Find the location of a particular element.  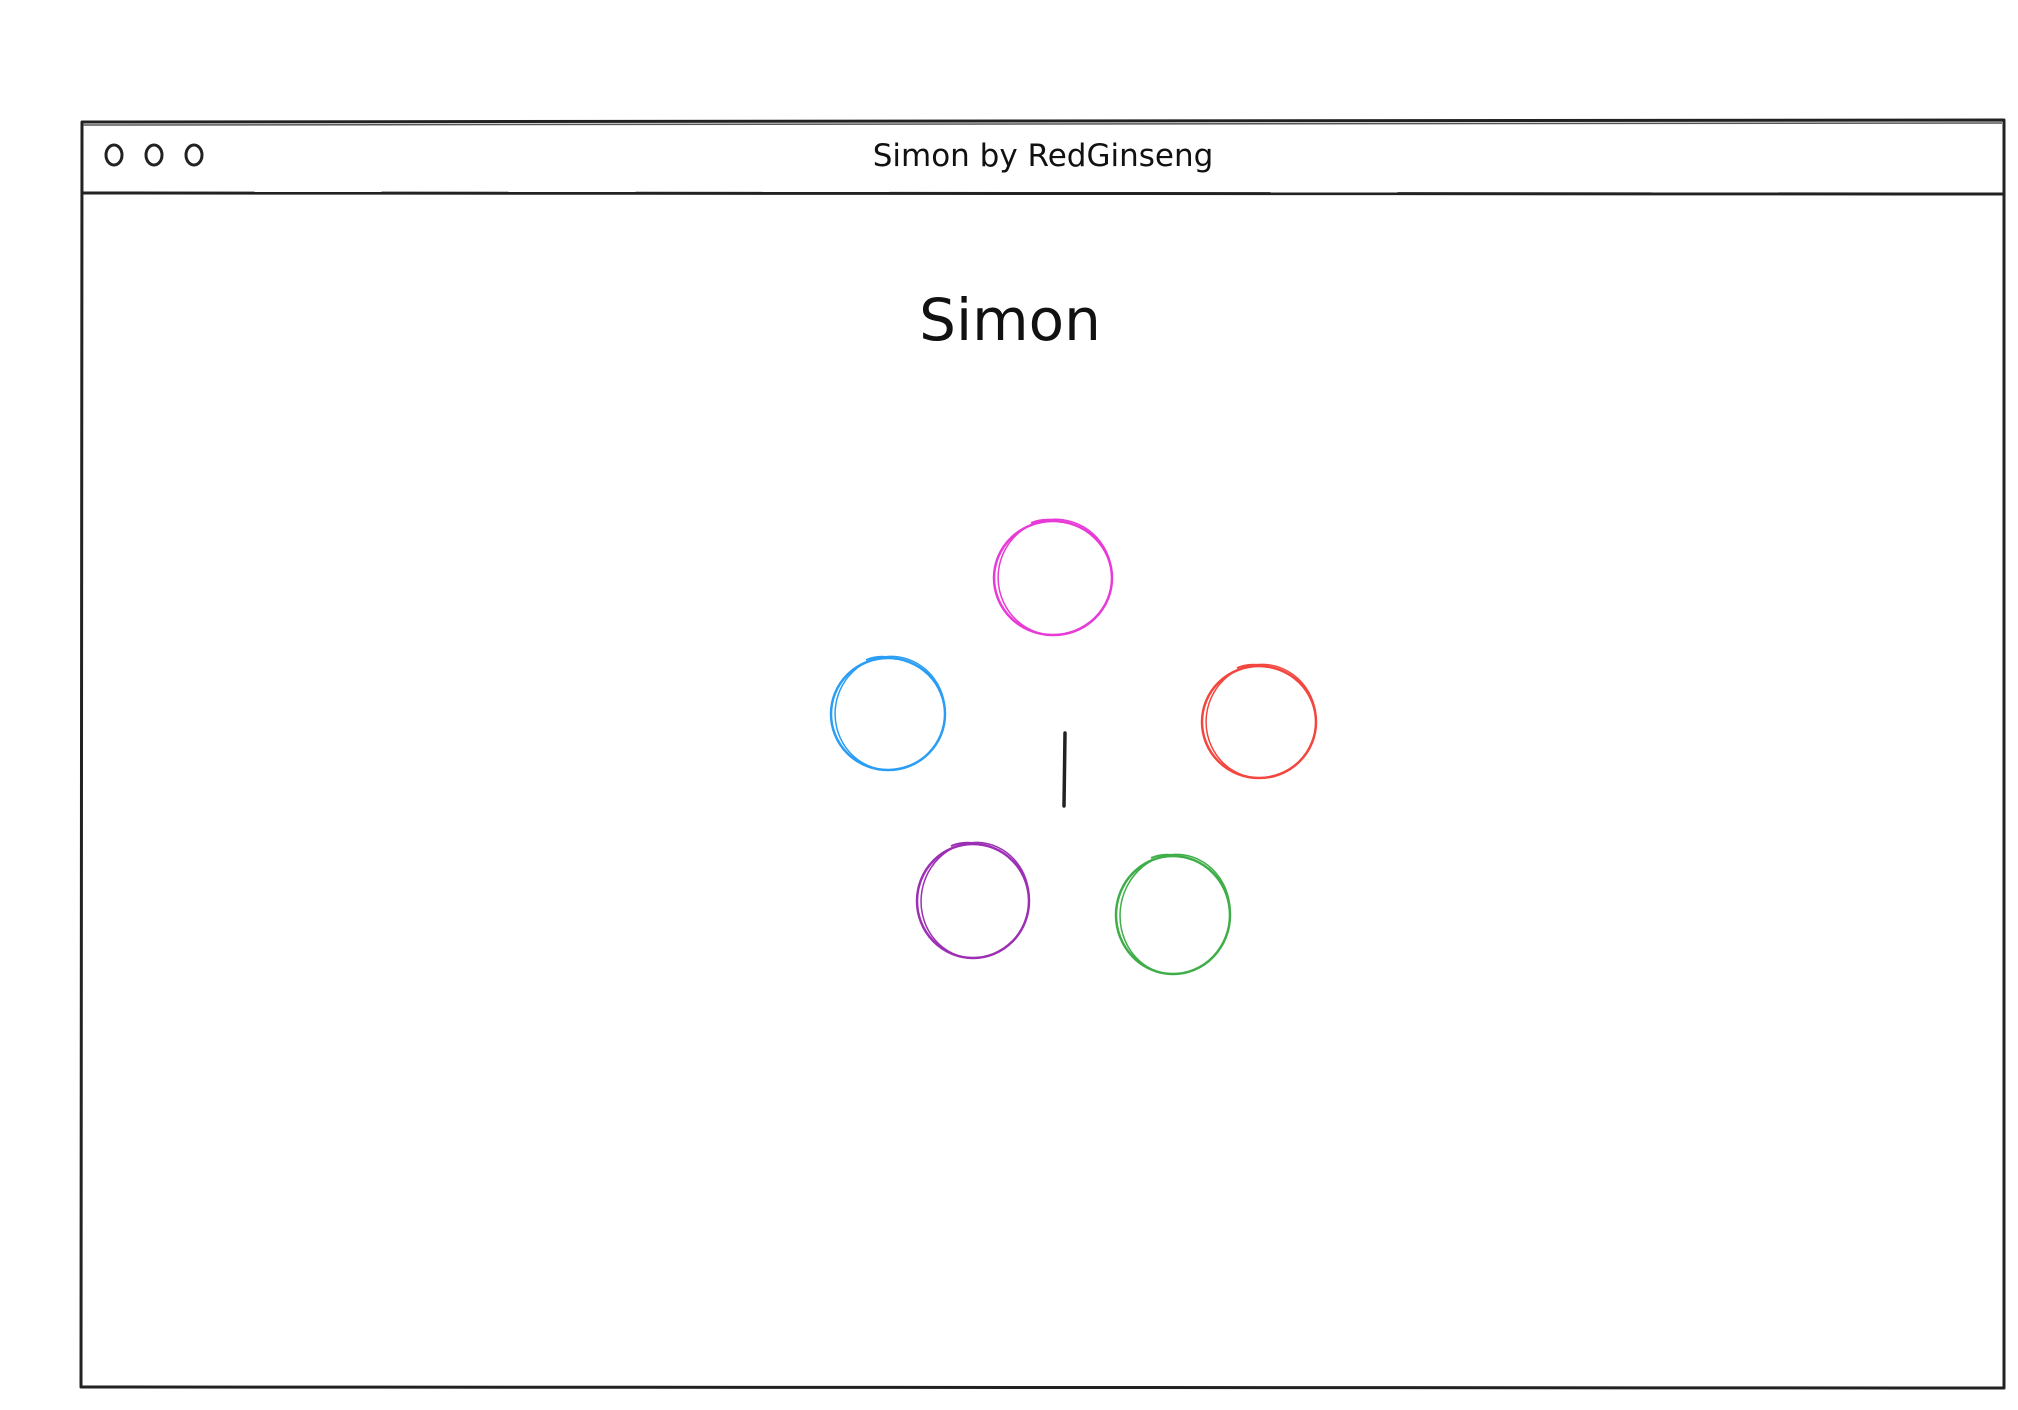

simon-button-pink is located at coordinates (1055, 577).